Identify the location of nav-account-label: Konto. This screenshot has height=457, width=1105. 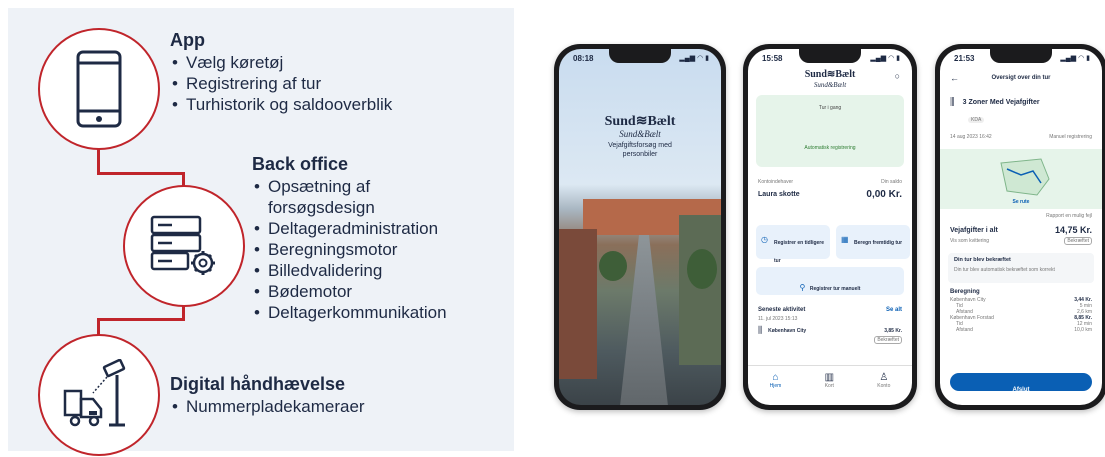
(884, 386).